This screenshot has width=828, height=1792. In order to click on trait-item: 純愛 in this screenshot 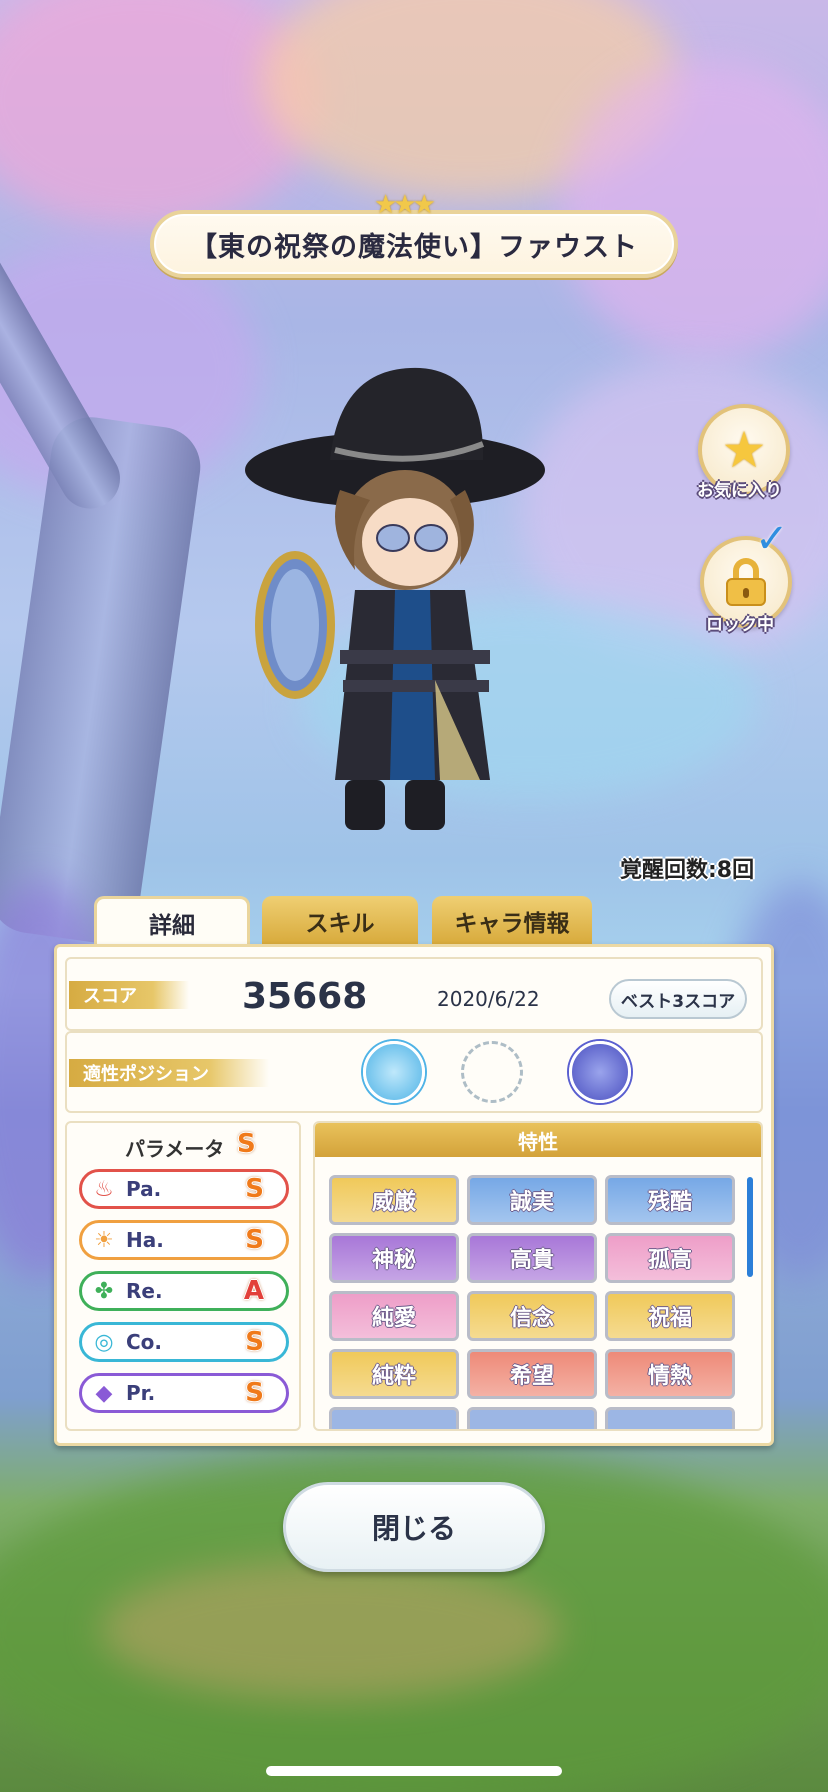, I will do `click(394, 1316)`.